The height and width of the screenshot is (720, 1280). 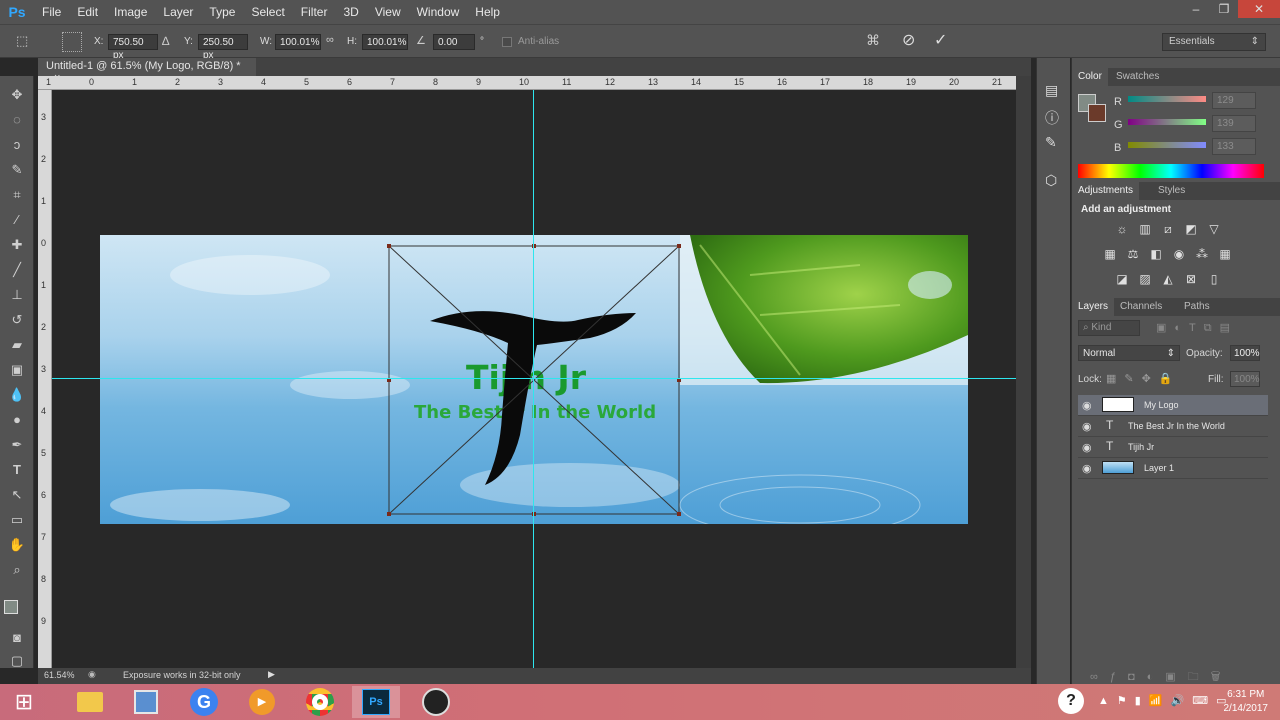 I want to click on quick-mask-icon: ◙, so click(x=17, y=638).